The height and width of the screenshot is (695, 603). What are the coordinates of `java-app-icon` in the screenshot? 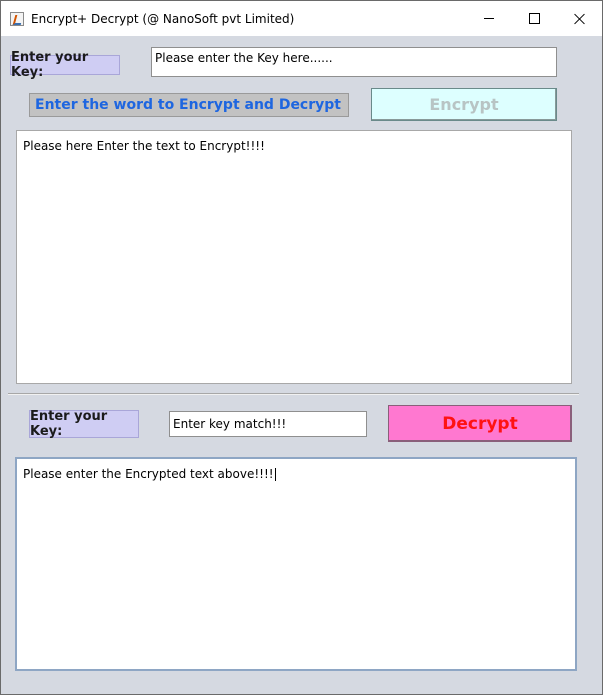 It's located at (17, 19).